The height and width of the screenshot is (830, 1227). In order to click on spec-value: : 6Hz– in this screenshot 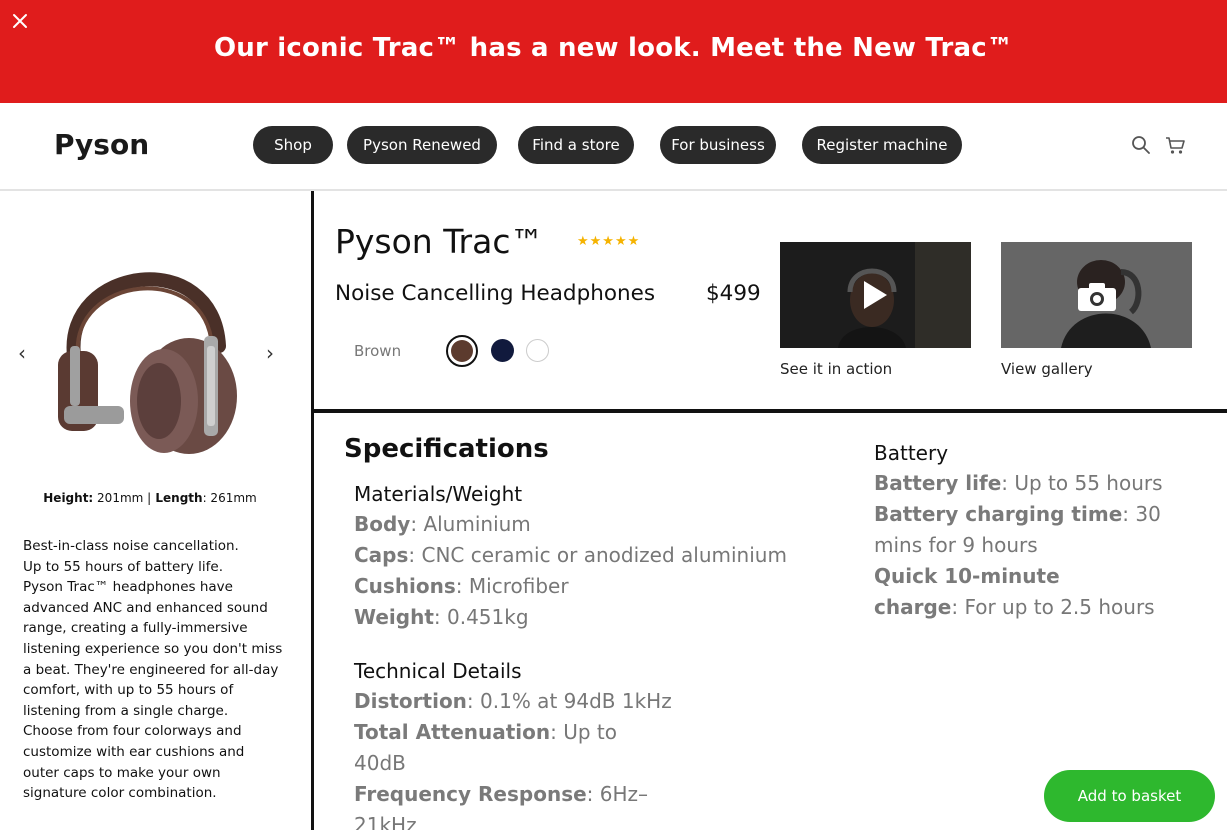, I will do `click(617, 794)`.